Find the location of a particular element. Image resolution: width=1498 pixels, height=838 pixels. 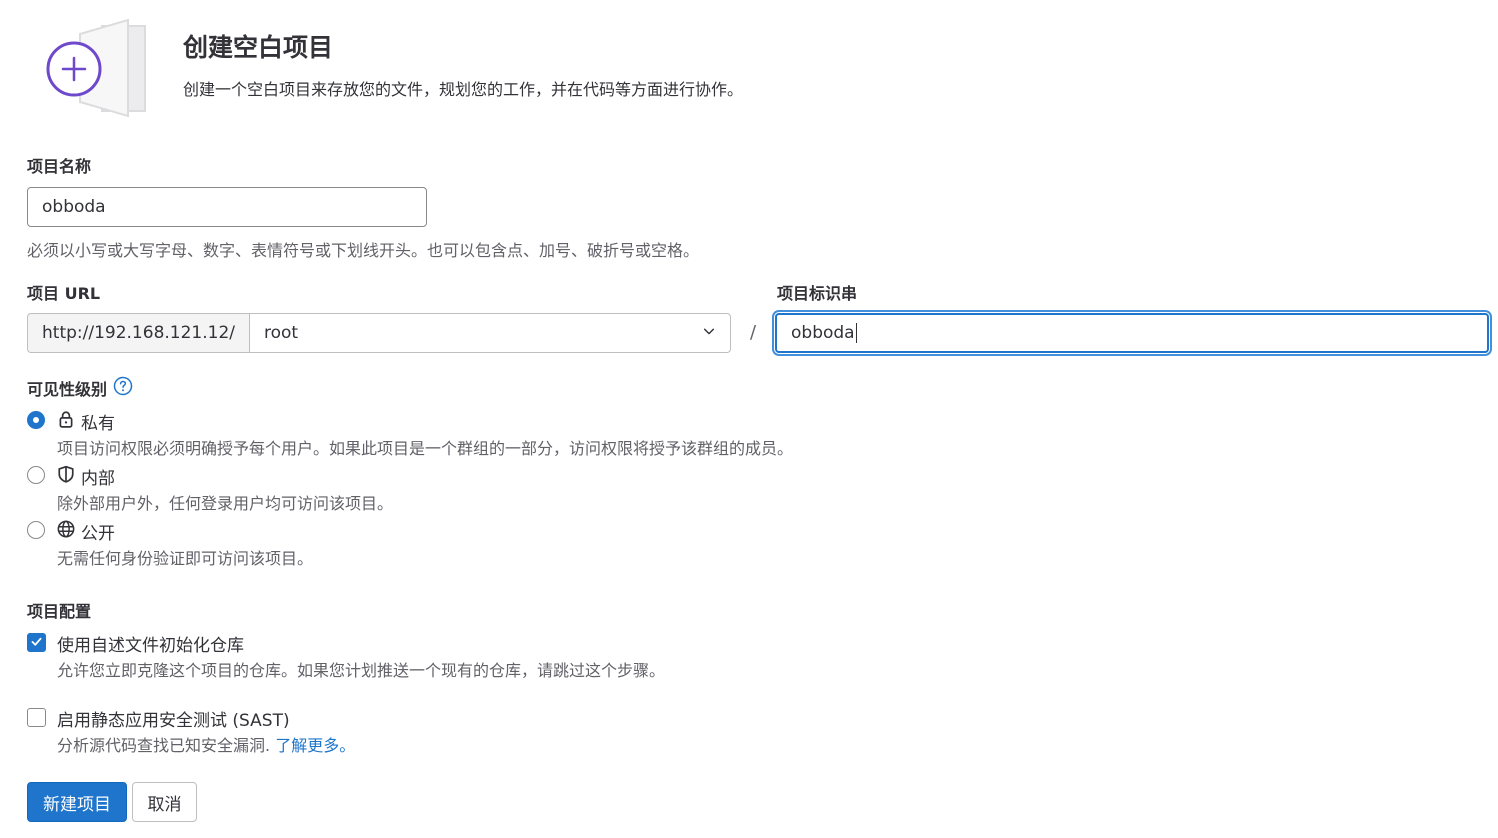

lock-icon is located at coordinates (66, 421).